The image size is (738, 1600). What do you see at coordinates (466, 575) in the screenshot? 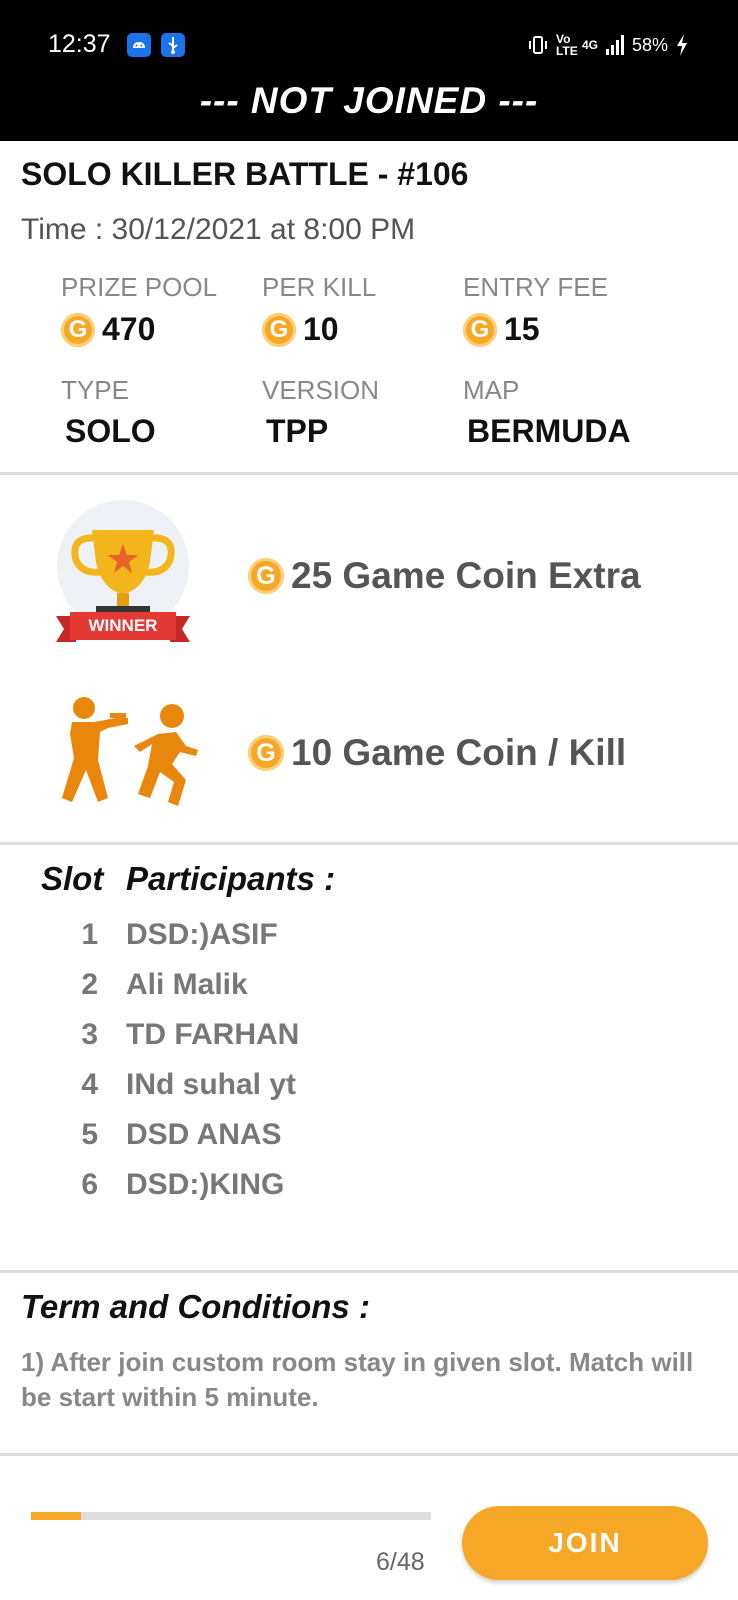
I see `winner-reward-text: 25 Game Coin Extra` at bounding box center [466, 575].